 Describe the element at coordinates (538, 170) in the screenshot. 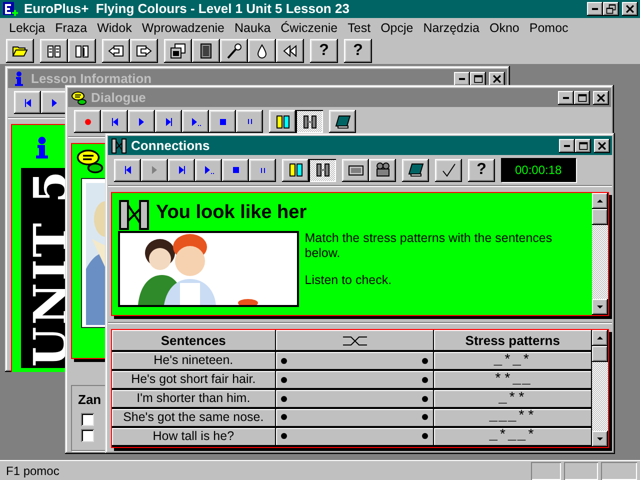

I see `timer-display: 00:00:18` at that location.